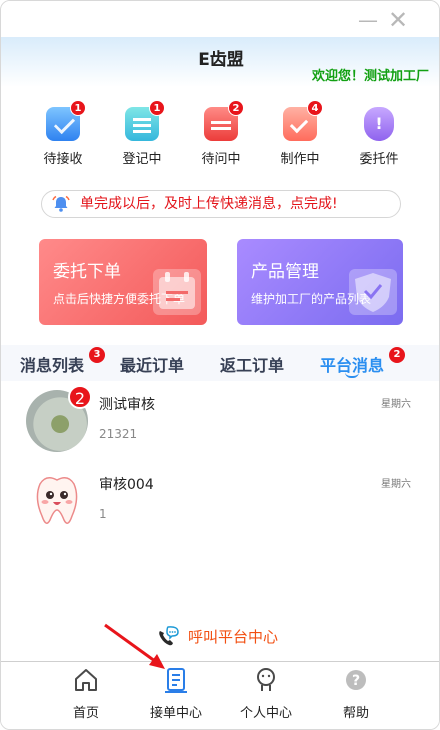  What do you see at coordinates (233, 637) in the screenshot?
I see `call-center-label: 呼叫平台中心` at bounding box center [233, 637].